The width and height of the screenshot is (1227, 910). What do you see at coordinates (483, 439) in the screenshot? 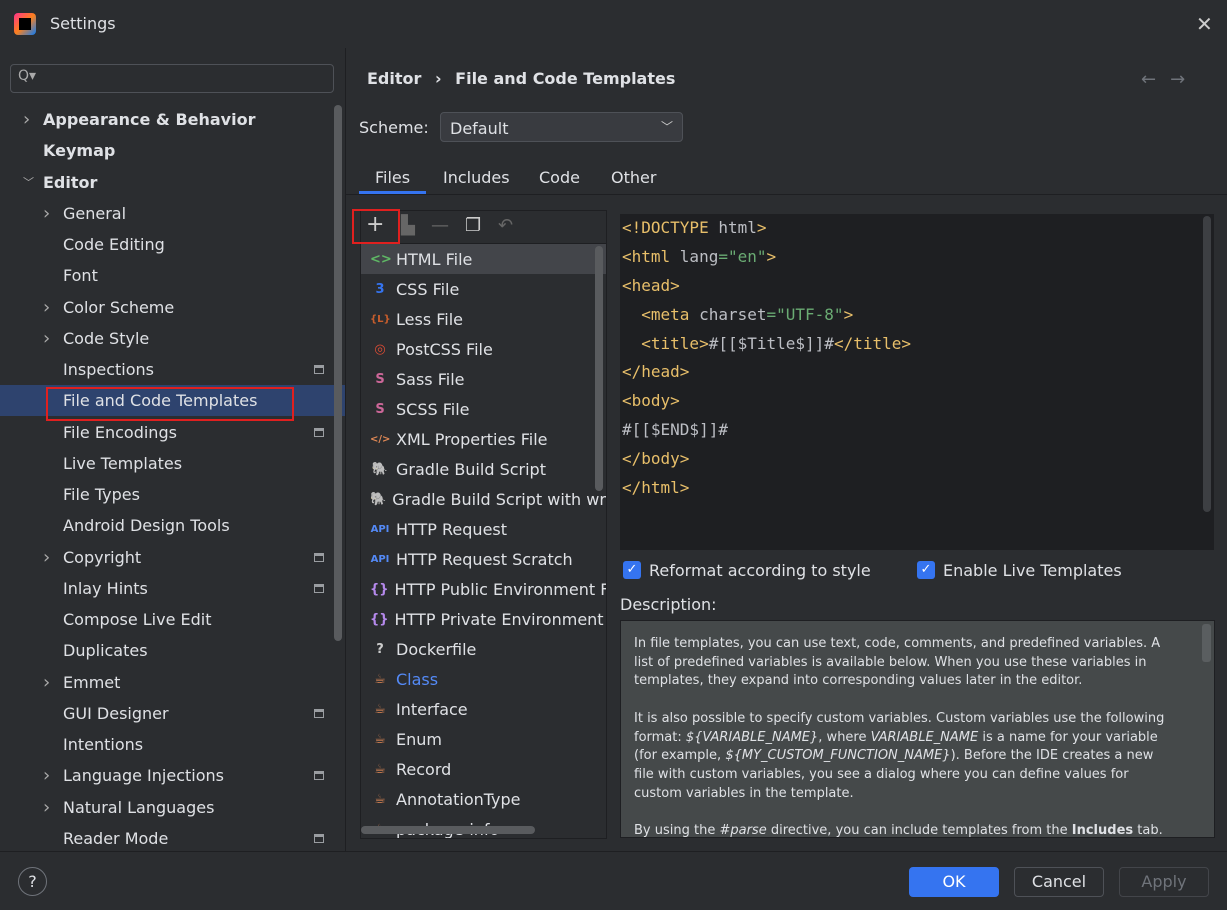
I see `template-list-item: </> XML Properties File` at bounding box center [483, 439].